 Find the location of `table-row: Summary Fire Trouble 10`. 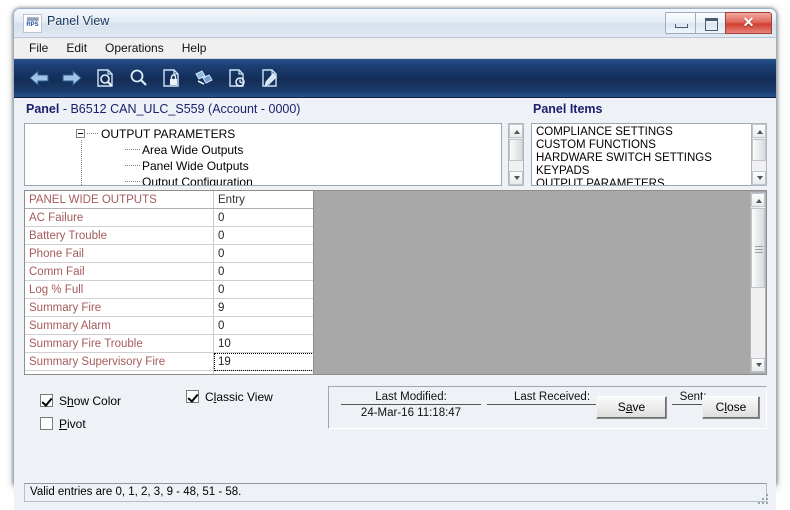

table-row: Summary Fire Trouble 10 is located at coordinates (169, 343).